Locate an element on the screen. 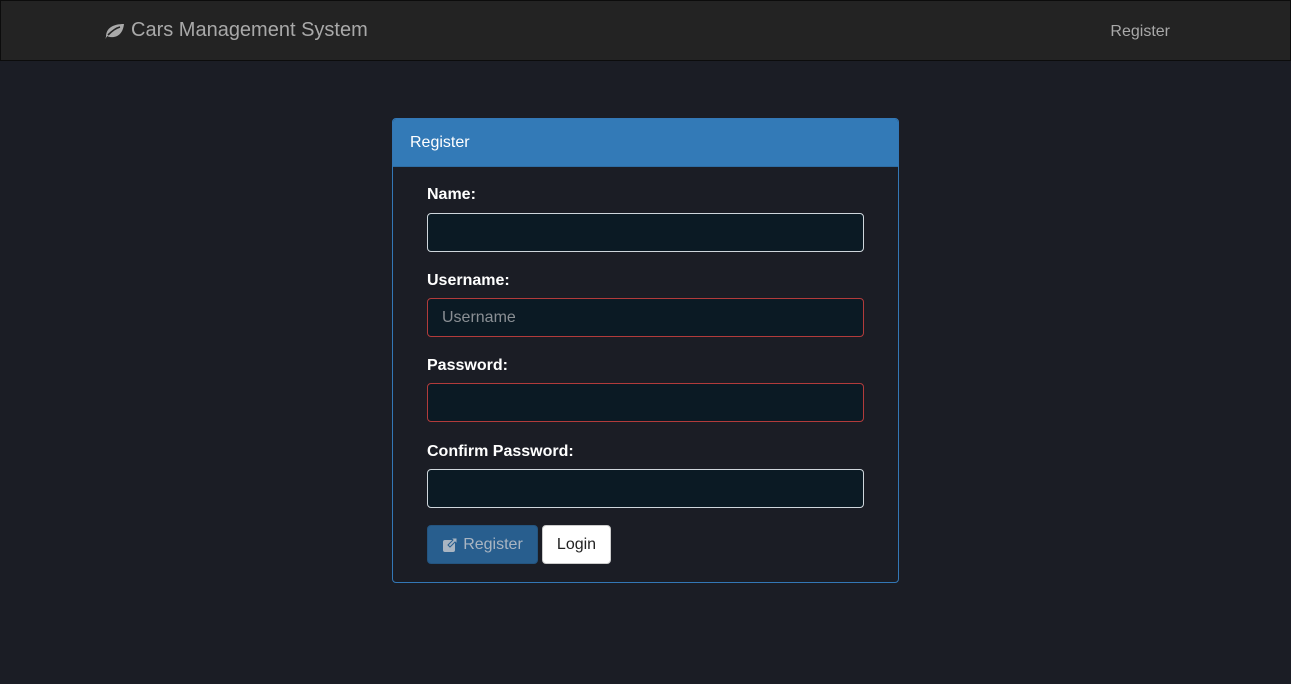  password-field is located at coordinates (645, 402).